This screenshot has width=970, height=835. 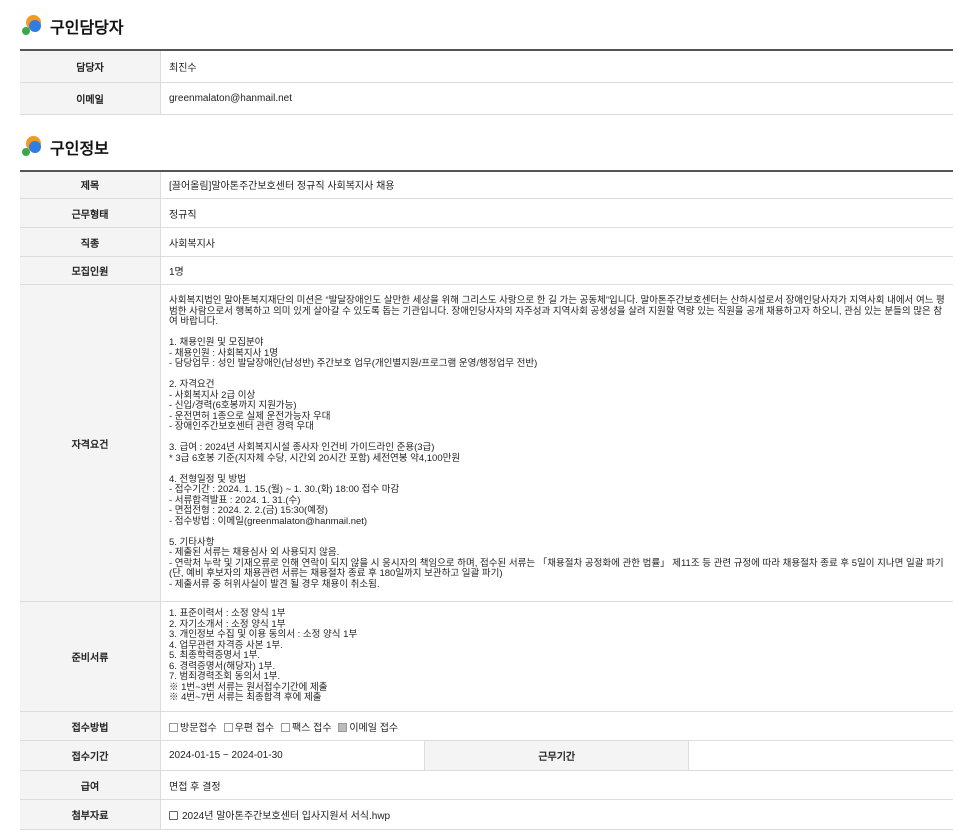 I want to click on table-row: 급여 면접 후 결정, so click(x=486, y=785).